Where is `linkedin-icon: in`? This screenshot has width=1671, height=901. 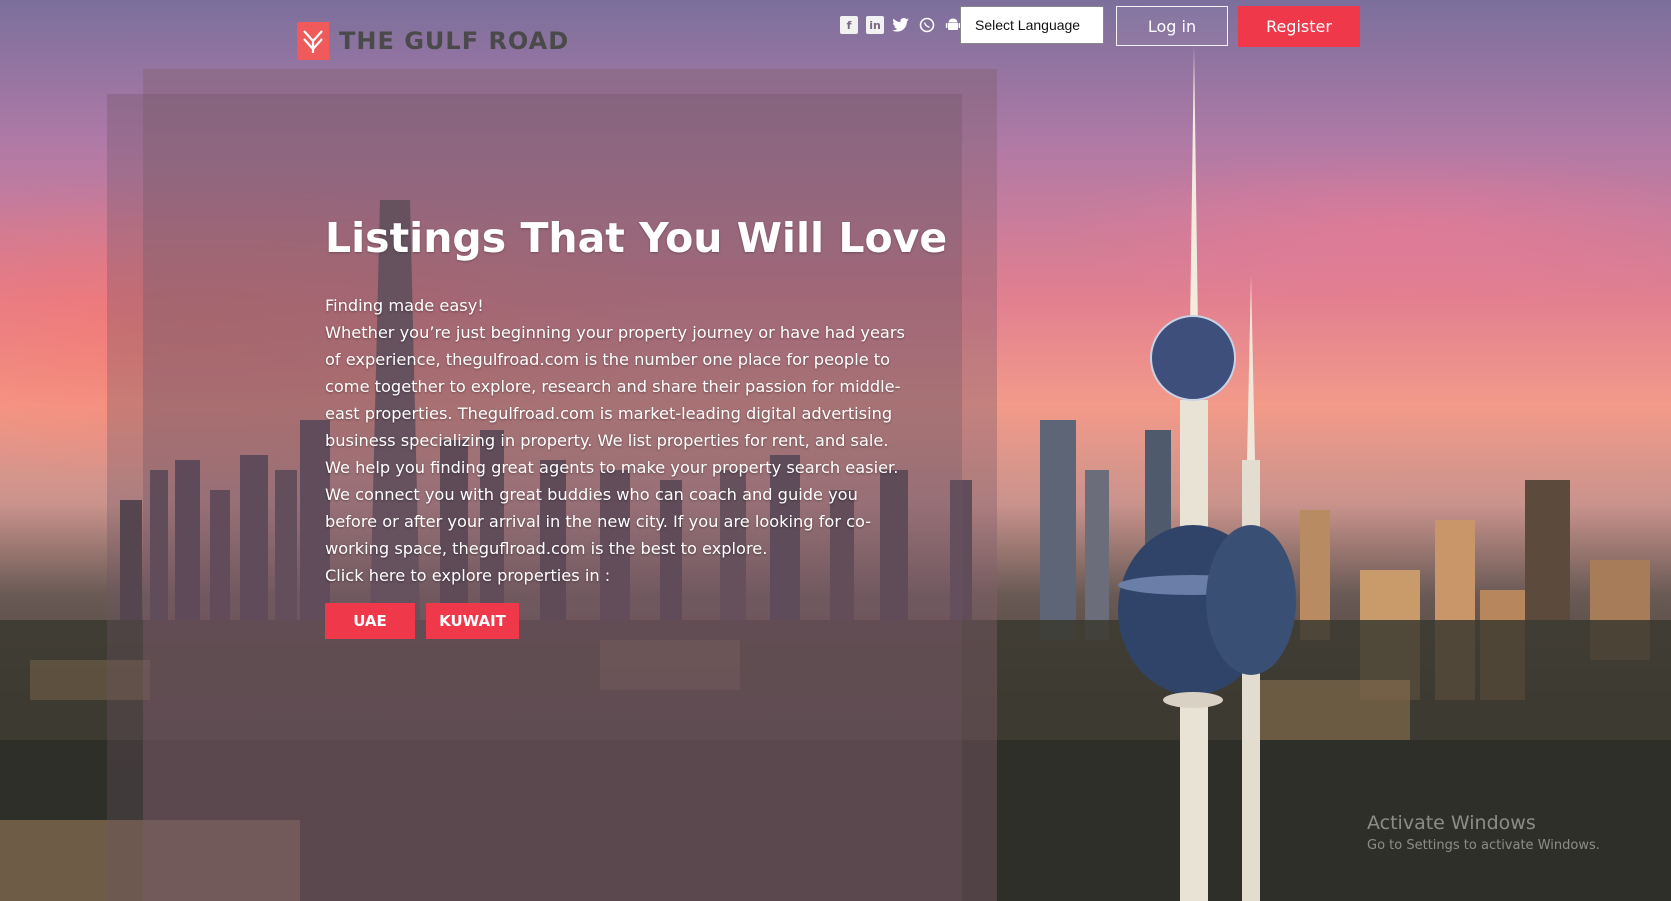
linkedin-icon: in is located at coordinates (875, 25).